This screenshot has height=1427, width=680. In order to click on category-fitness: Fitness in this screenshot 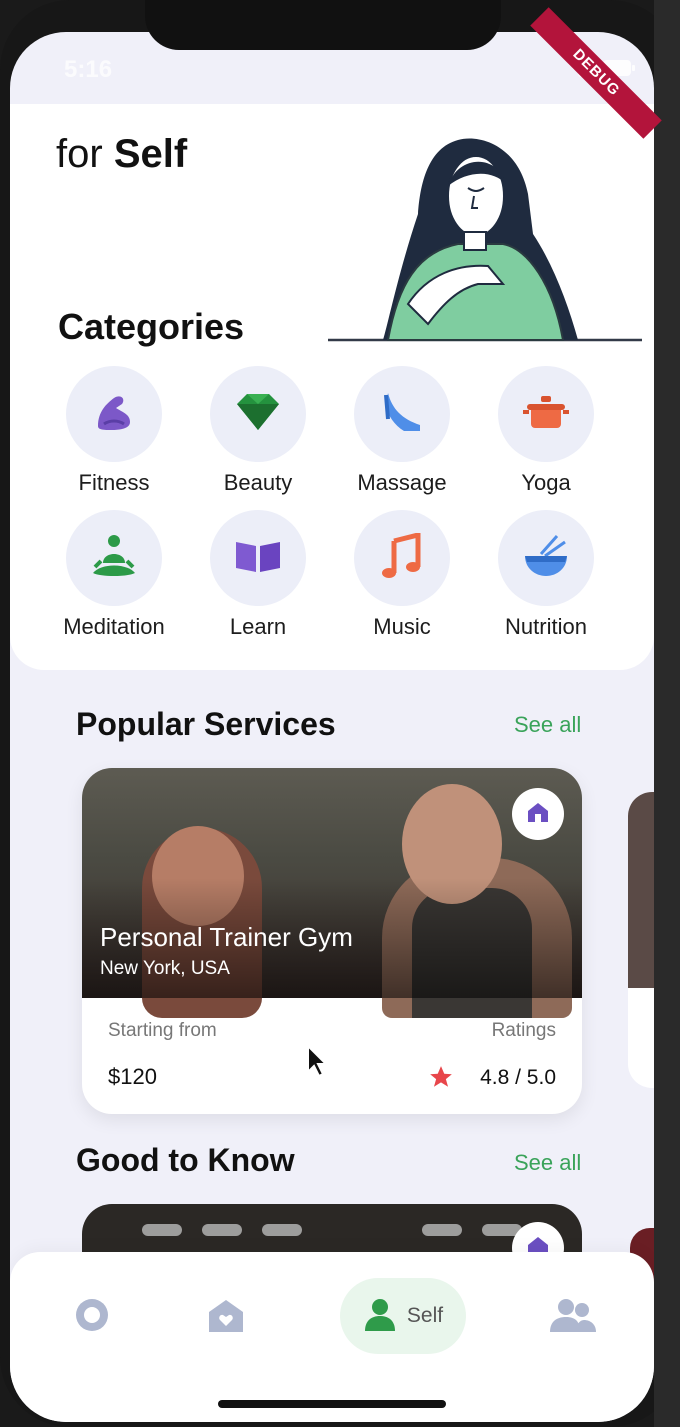, I will do `click(114, 431)`.